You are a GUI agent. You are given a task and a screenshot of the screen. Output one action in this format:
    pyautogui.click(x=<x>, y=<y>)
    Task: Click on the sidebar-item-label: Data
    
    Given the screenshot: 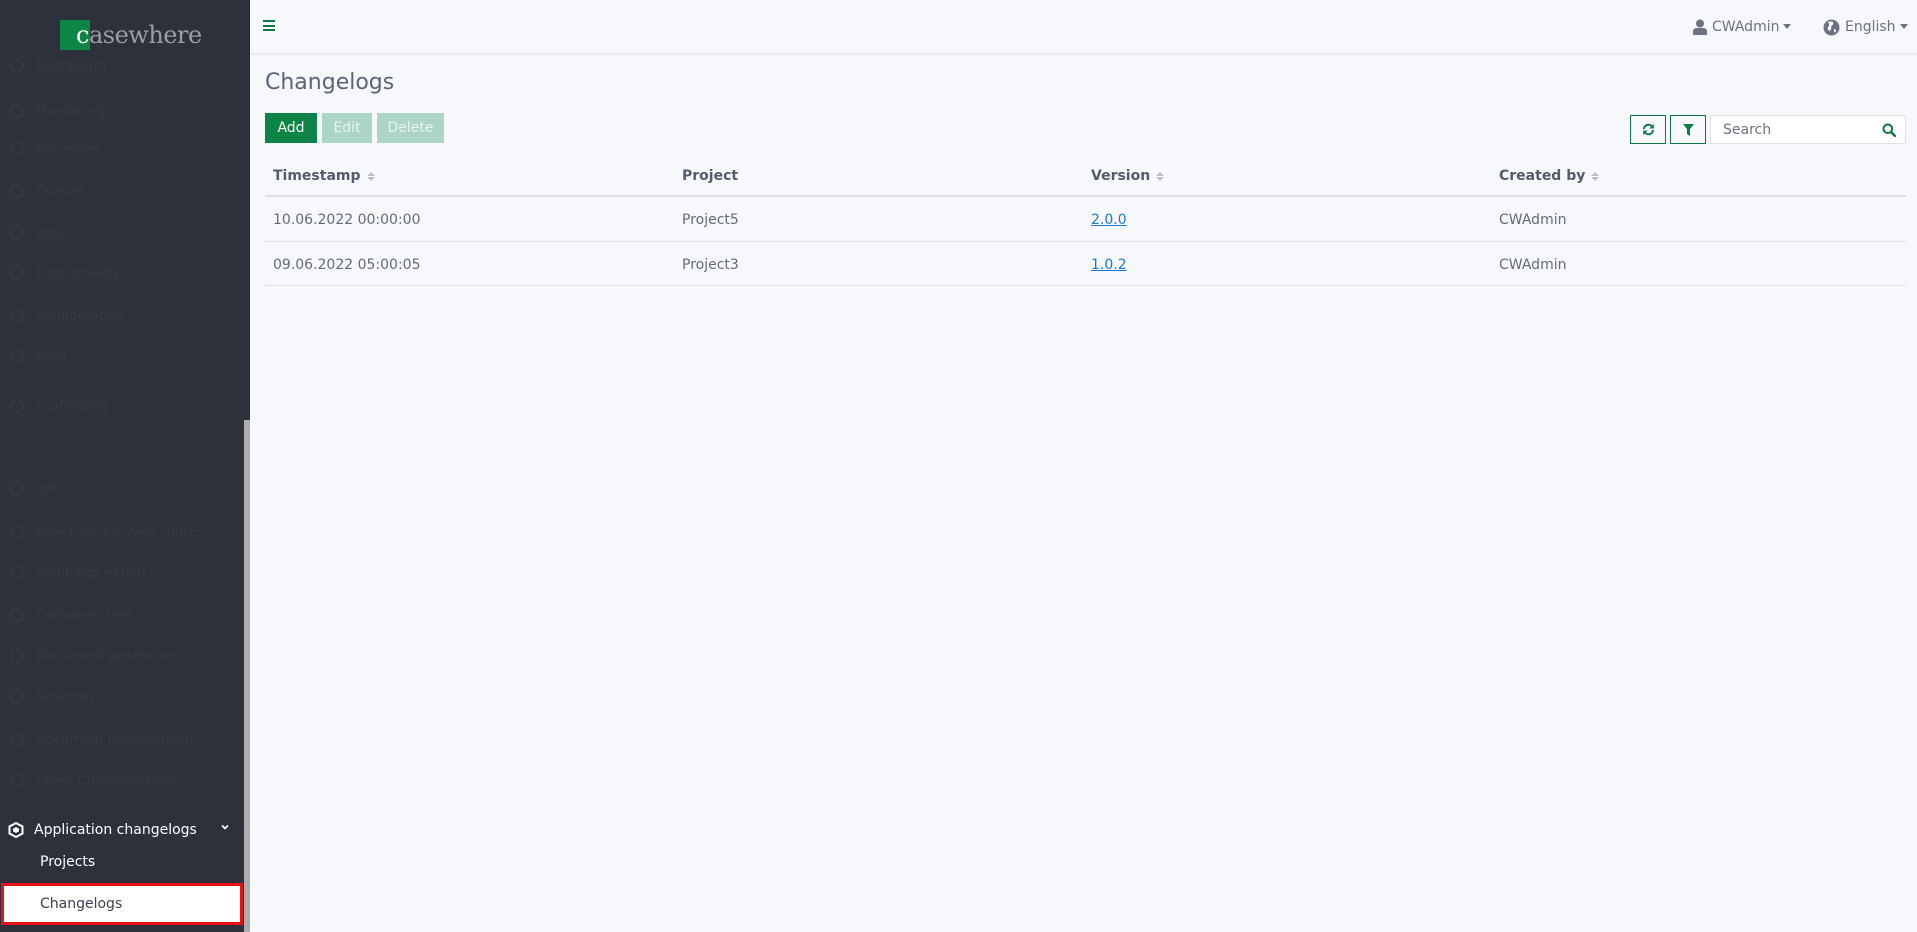 What is the action you would take?
    pyautogui.click(x=52, y=356)
    